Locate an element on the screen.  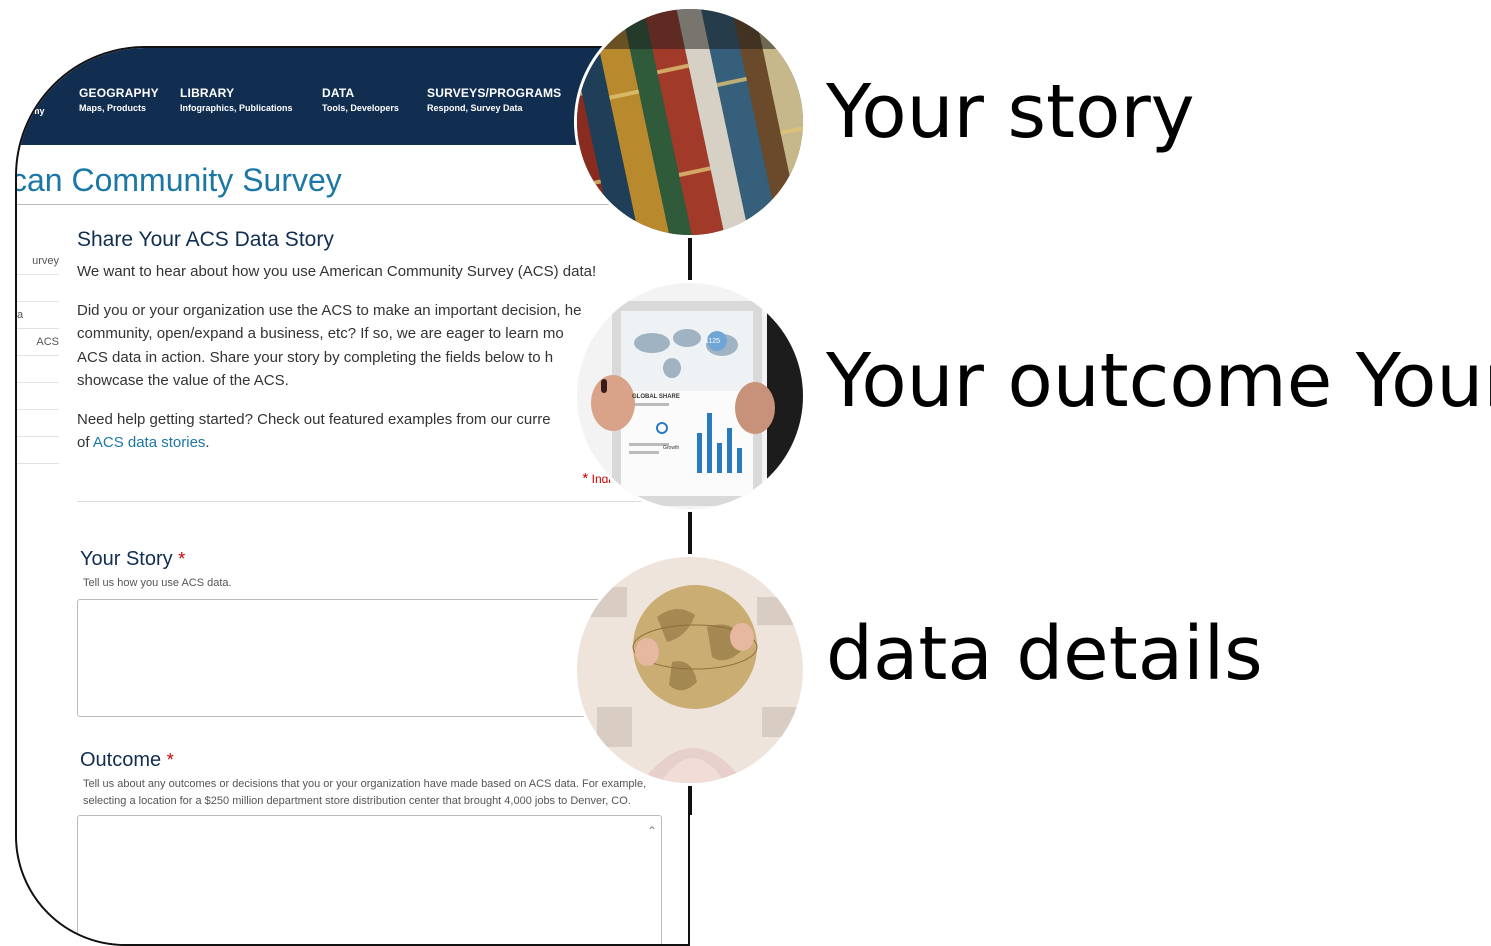
books-photo is located at coordinates (690, 122).